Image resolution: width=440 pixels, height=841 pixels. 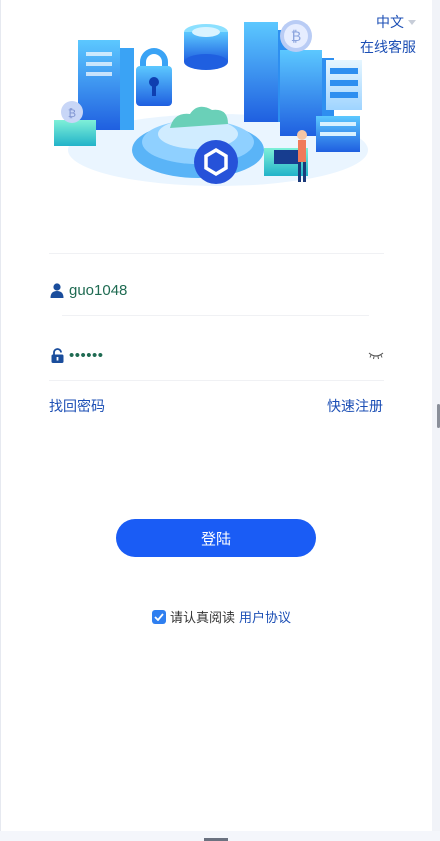 I want to click on register-link: 快速注册, so click(x=355, y=406).